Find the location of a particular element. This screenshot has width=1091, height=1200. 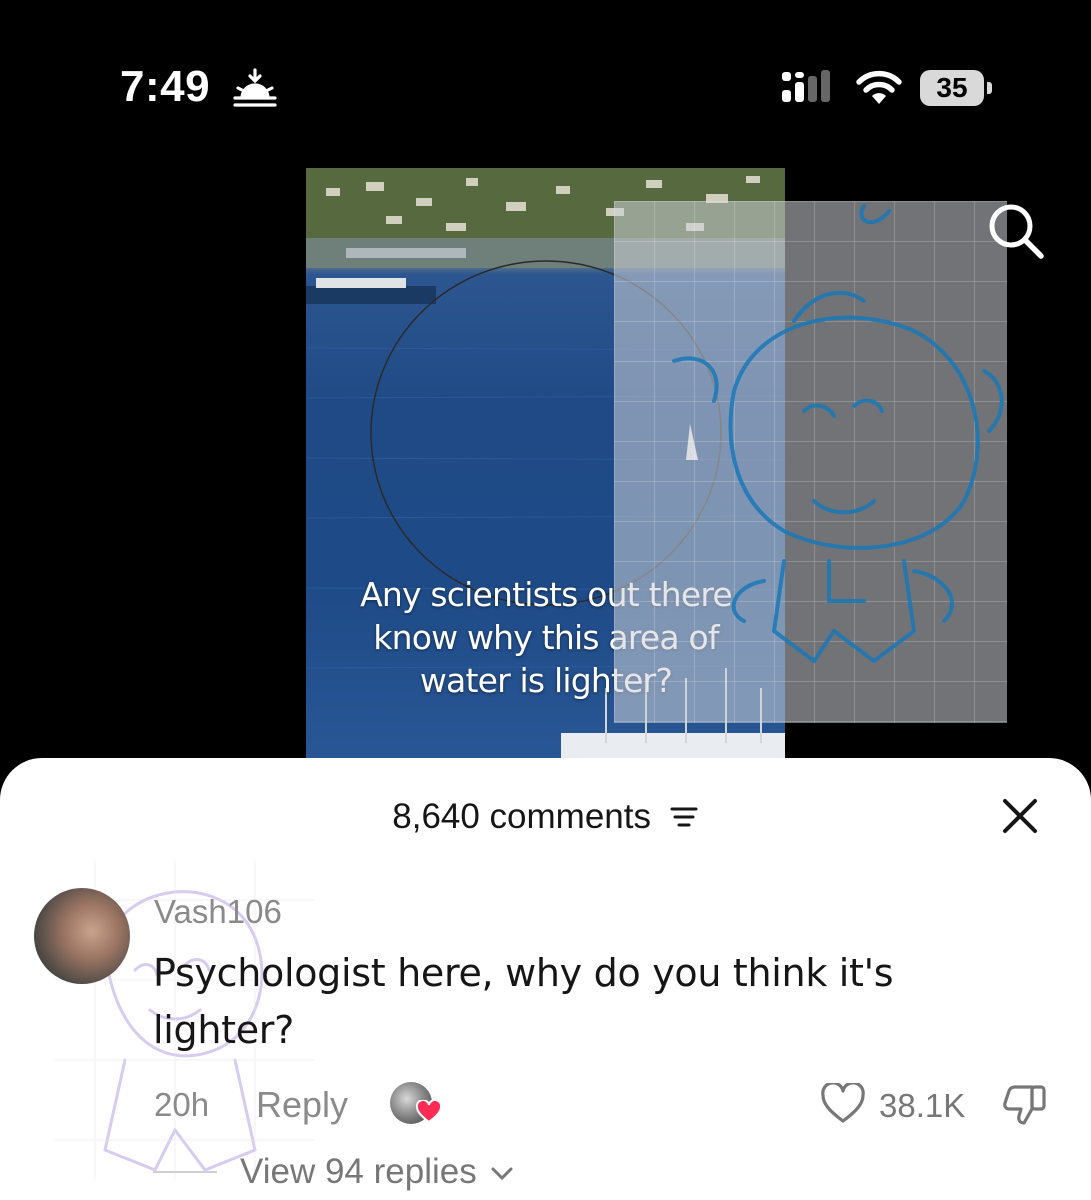

comments-header: 8,640 comments is located at coordinates (545, 816).